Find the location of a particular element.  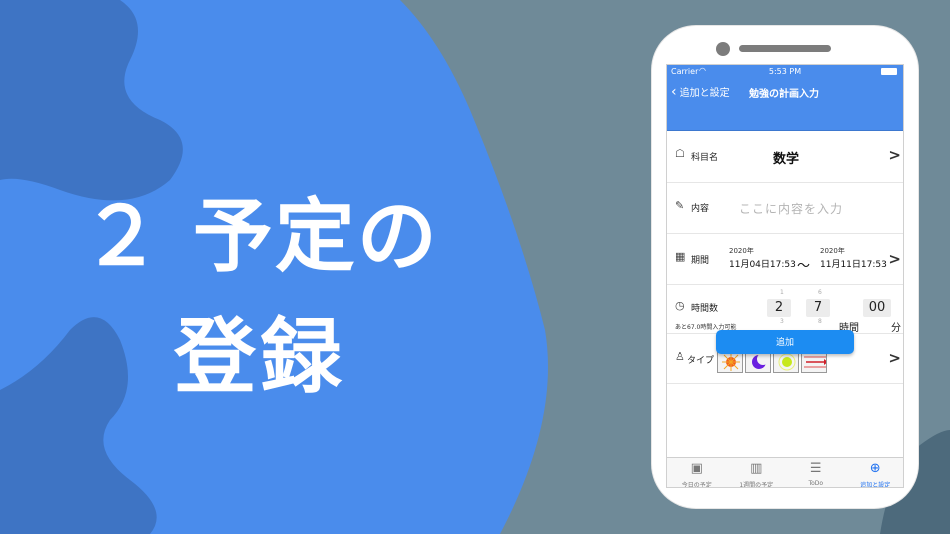

camera-dot is located at coordinates (723, 49).